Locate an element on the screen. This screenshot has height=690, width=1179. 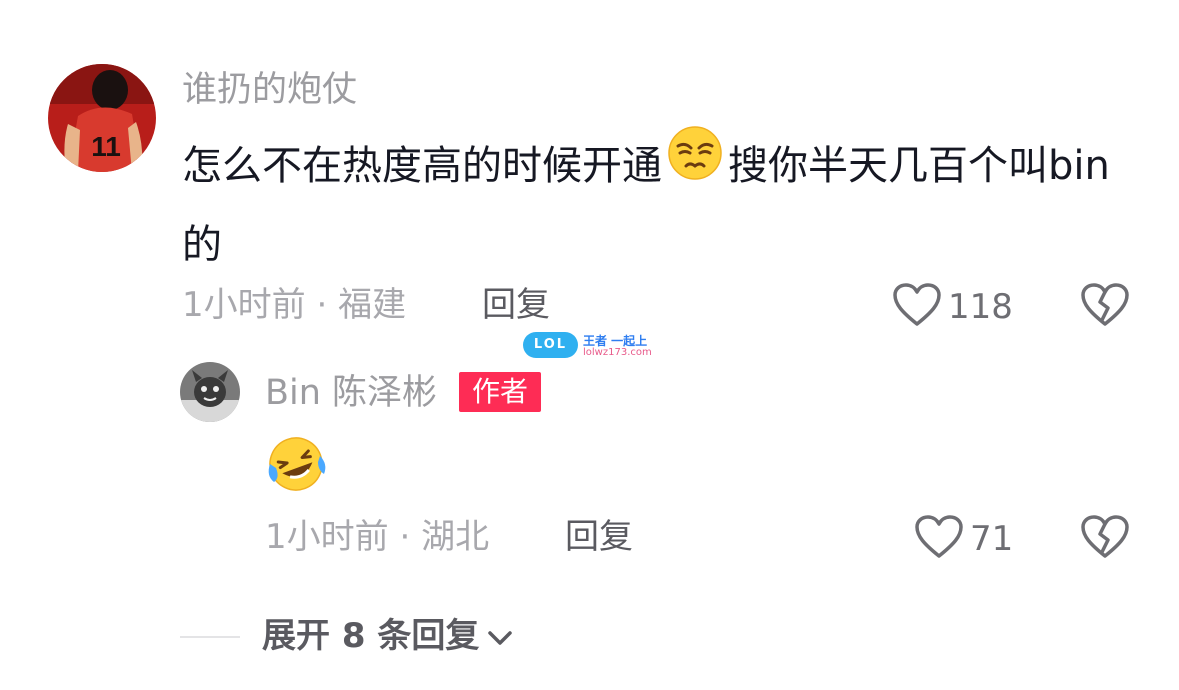
comment-time: 1小时前 is located at coordinates (244, 305).